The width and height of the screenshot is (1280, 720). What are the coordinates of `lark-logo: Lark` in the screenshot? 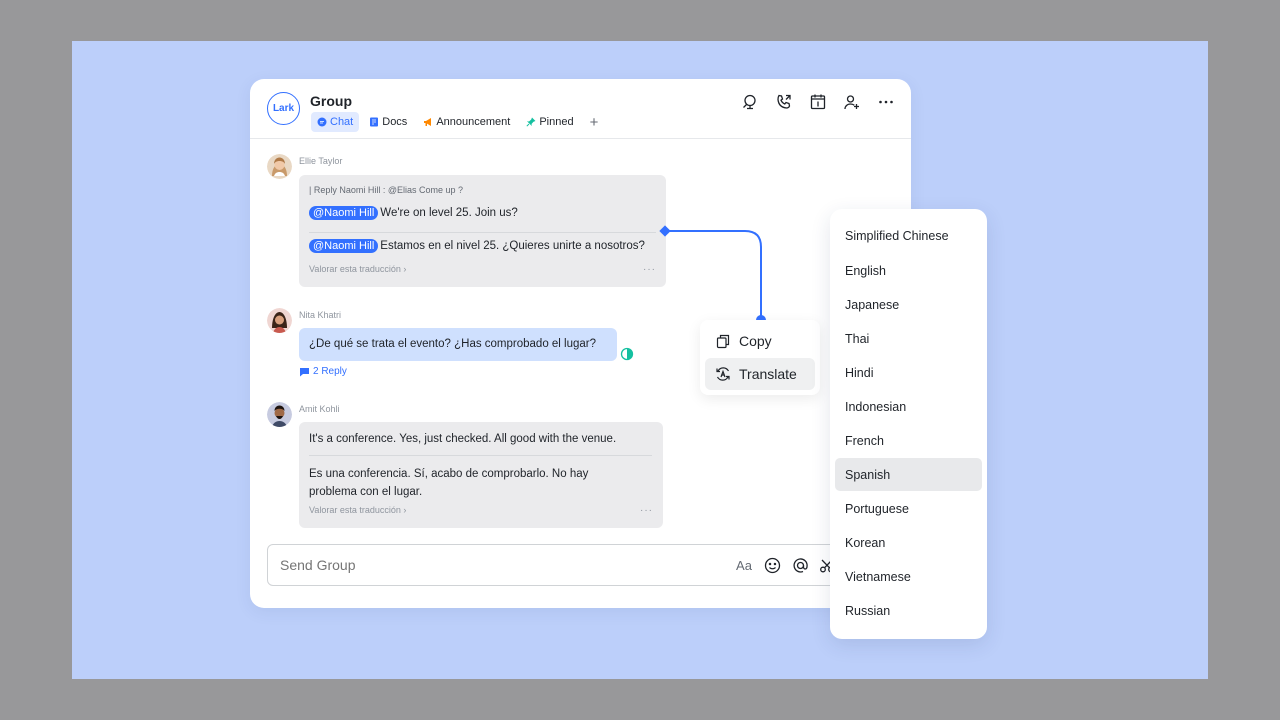 It's located at (283, 108).